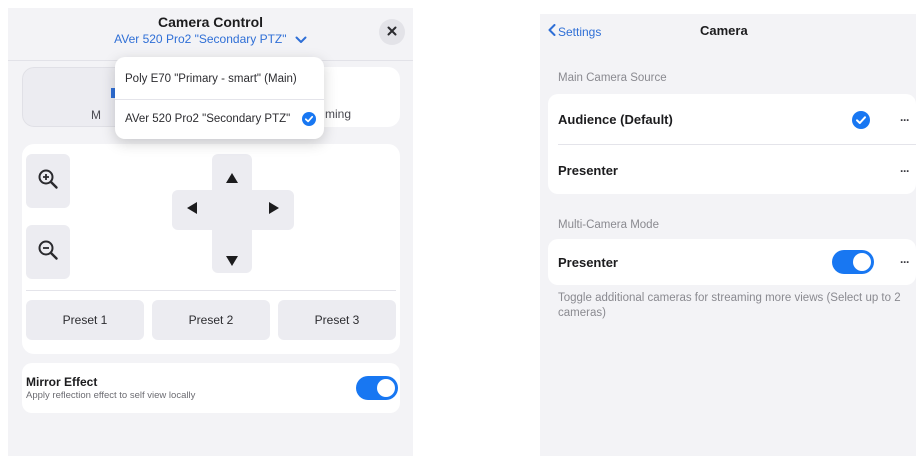  What do you see at coordinates (211, 320) in the screenshot?
I see `preset-2-button: Preset 2` at bounding box center [211, 320].